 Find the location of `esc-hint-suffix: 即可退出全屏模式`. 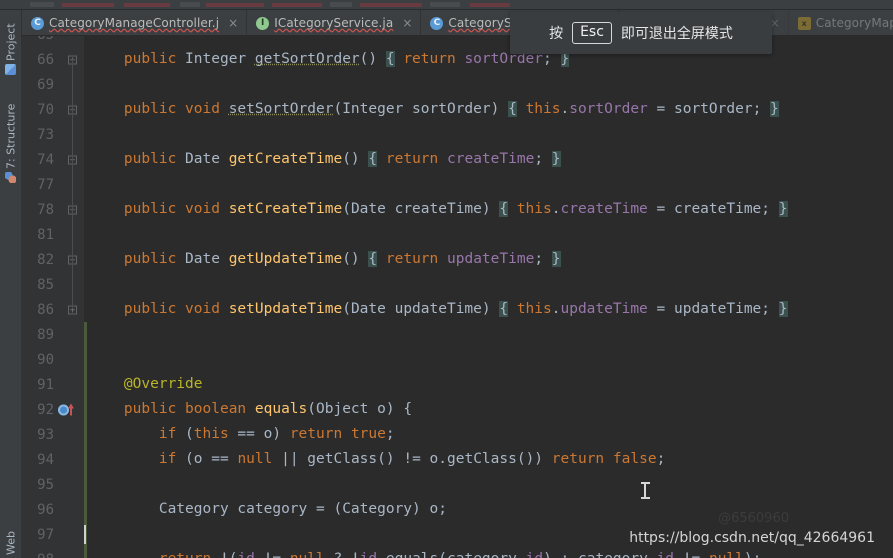

esc-hint-suffix: 即可退出全屏模式 is located at coordinates (676, 34).